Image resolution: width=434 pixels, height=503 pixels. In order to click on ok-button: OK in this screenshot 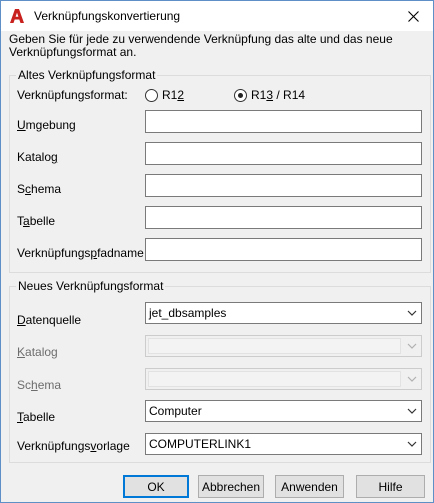, I will do `click(156, 486)`.